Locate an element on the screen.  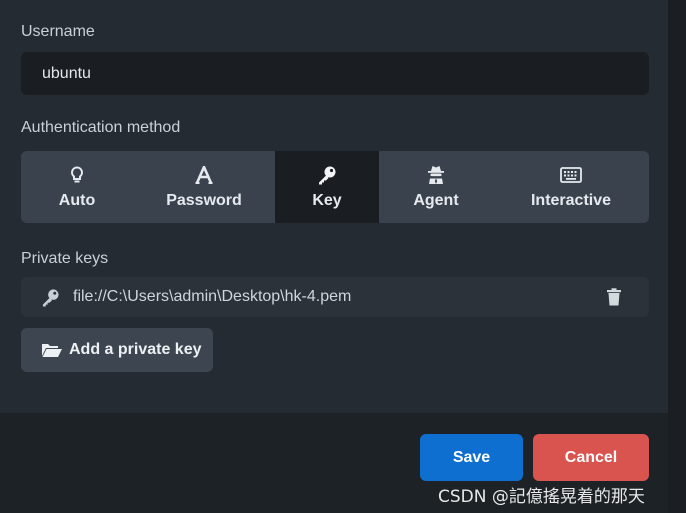
auth-method-selector: Auto Password Key Agent Interactive is located at coordinates (335, 187).